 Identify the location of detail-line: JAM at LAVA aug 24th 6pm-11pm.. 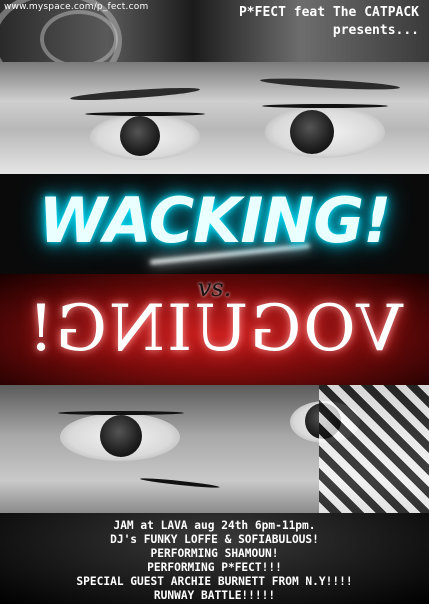
(214, 525).